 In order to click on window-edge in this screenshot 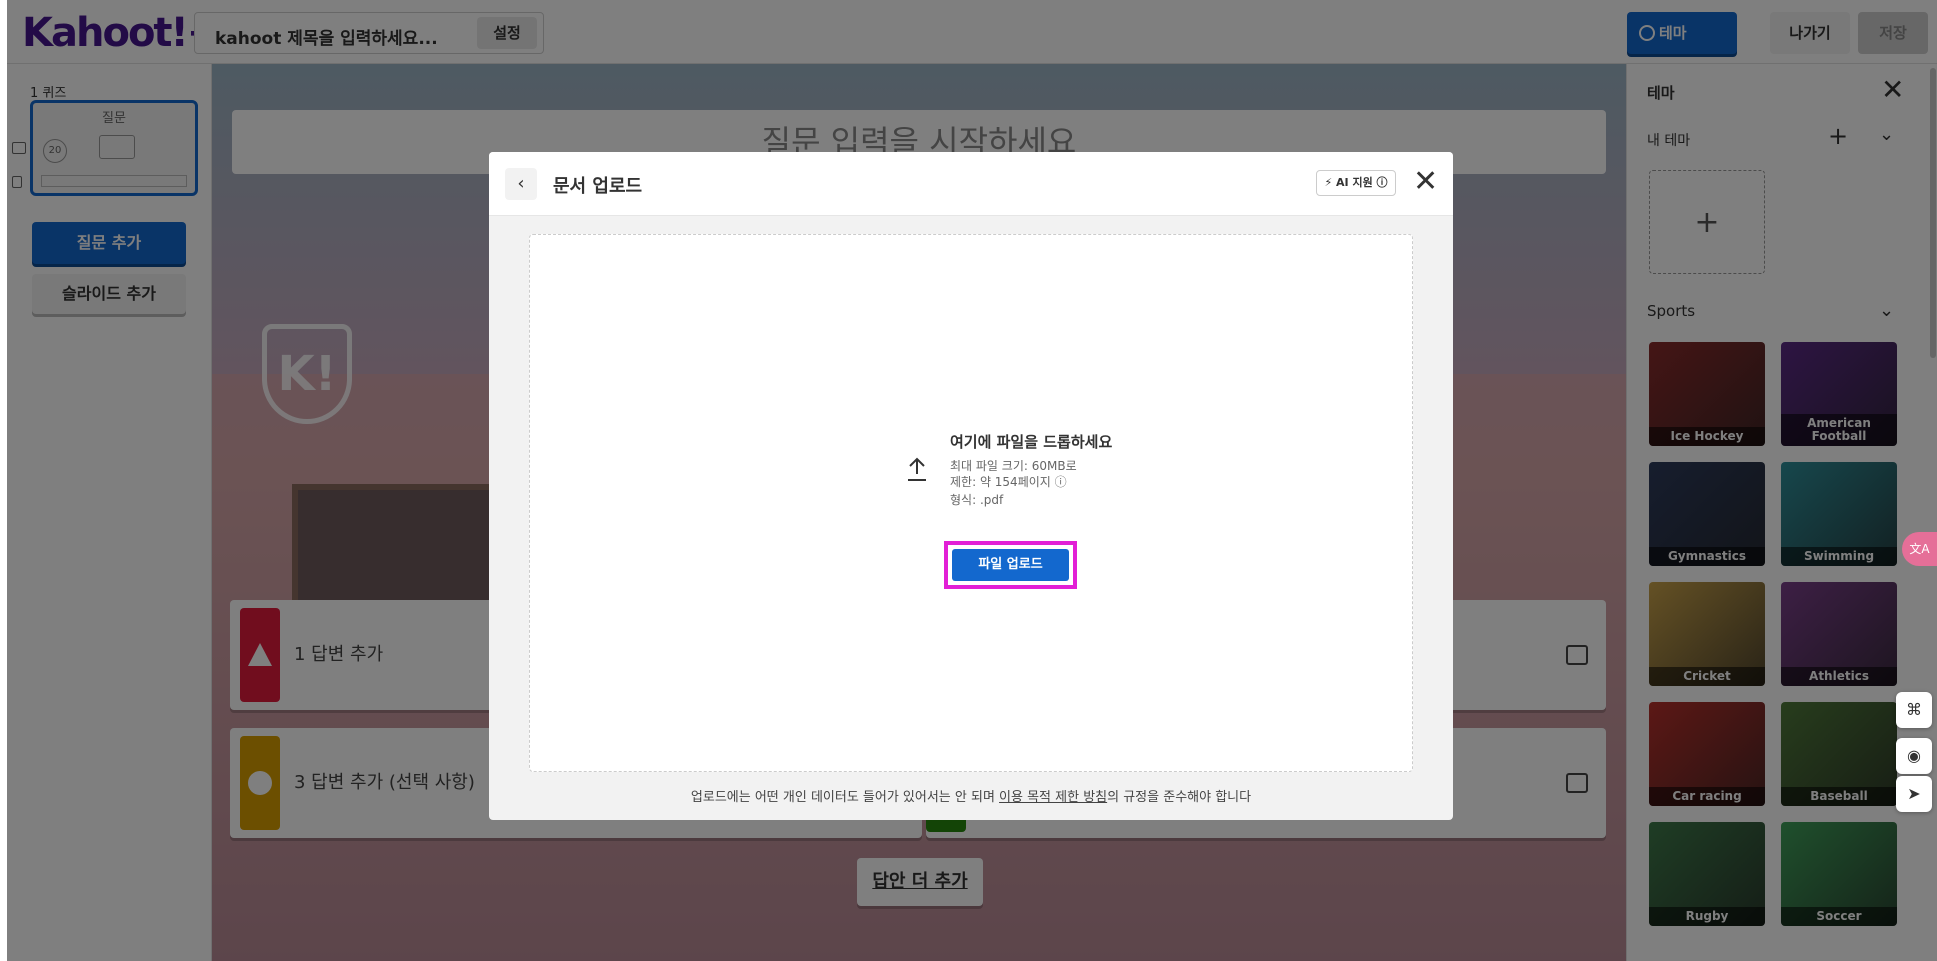, I will do `click(3, 480)`.